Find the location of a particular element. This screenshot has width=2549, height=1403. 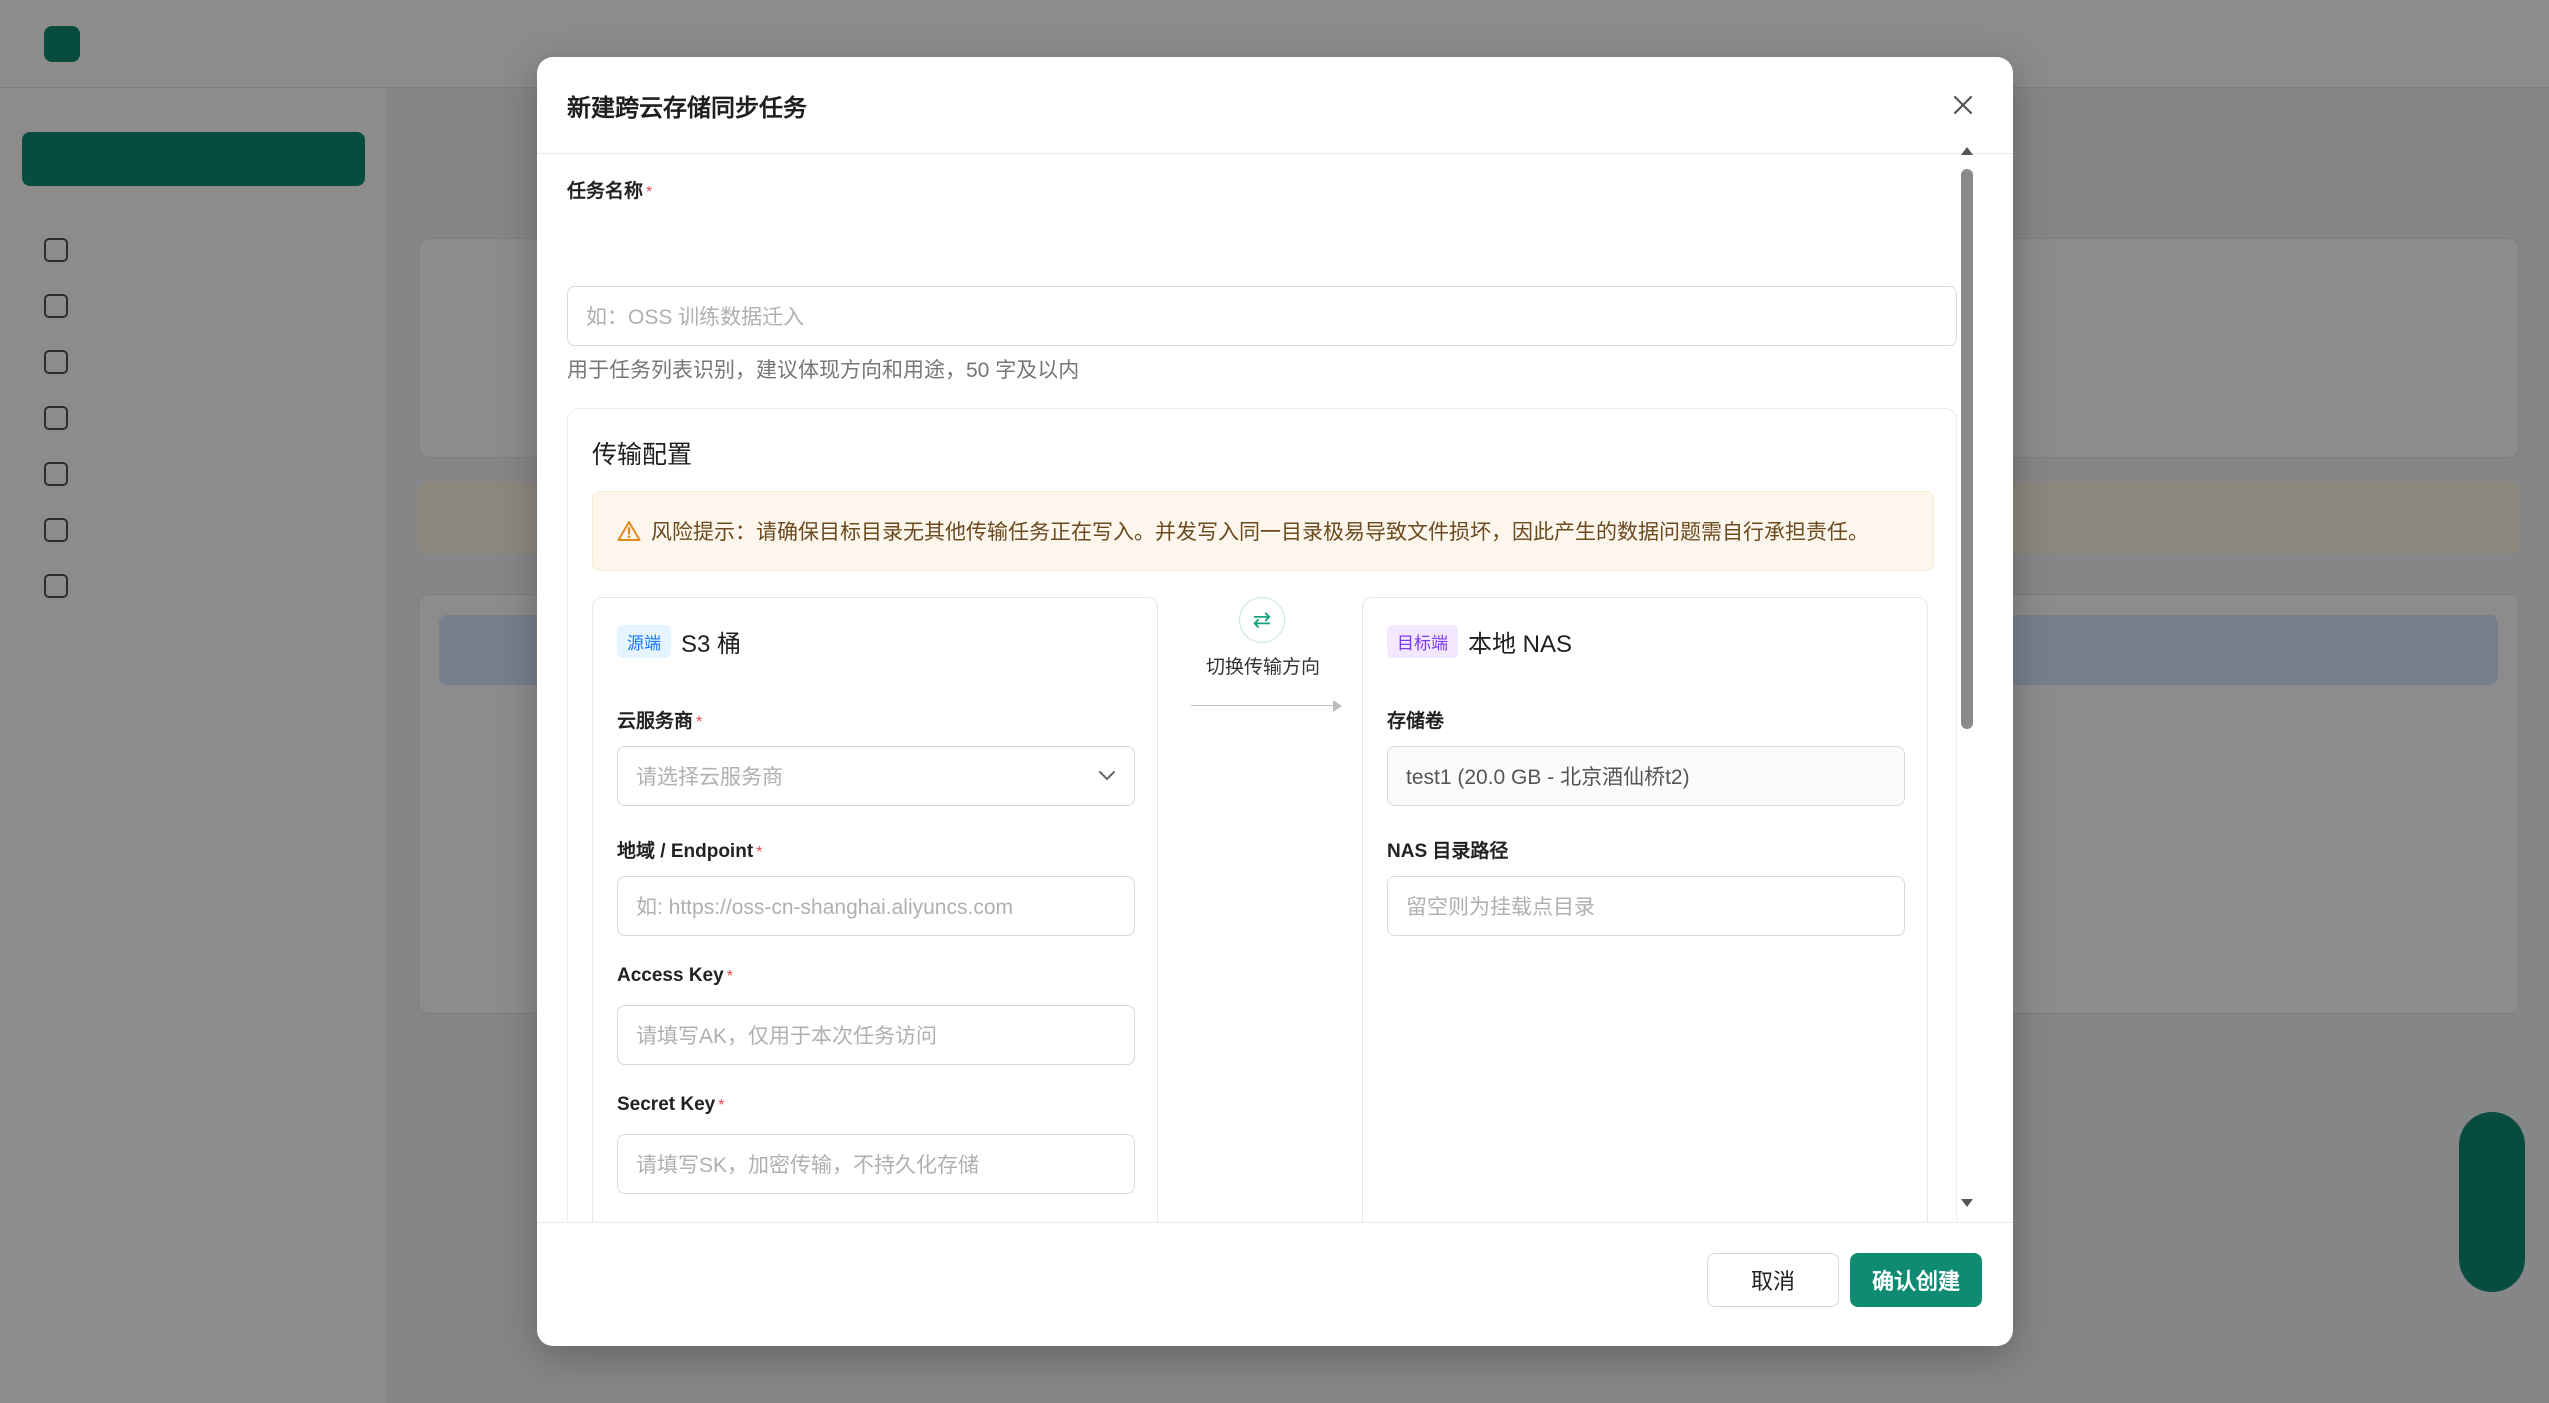

nas-path-label: NAS 目录路径 is located at coordinates (1448, 851).